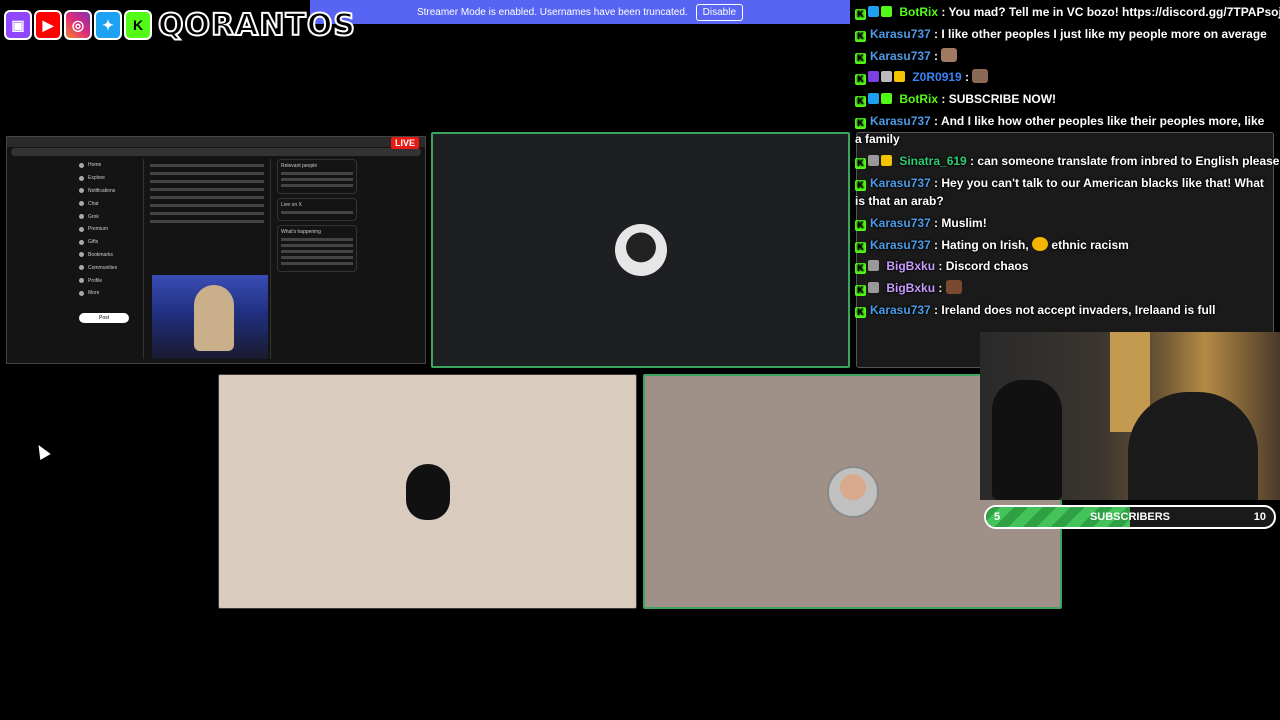 The width and height of the screenshot is (1280, 720). I want to click on x-post-feed, so click(207, 259).